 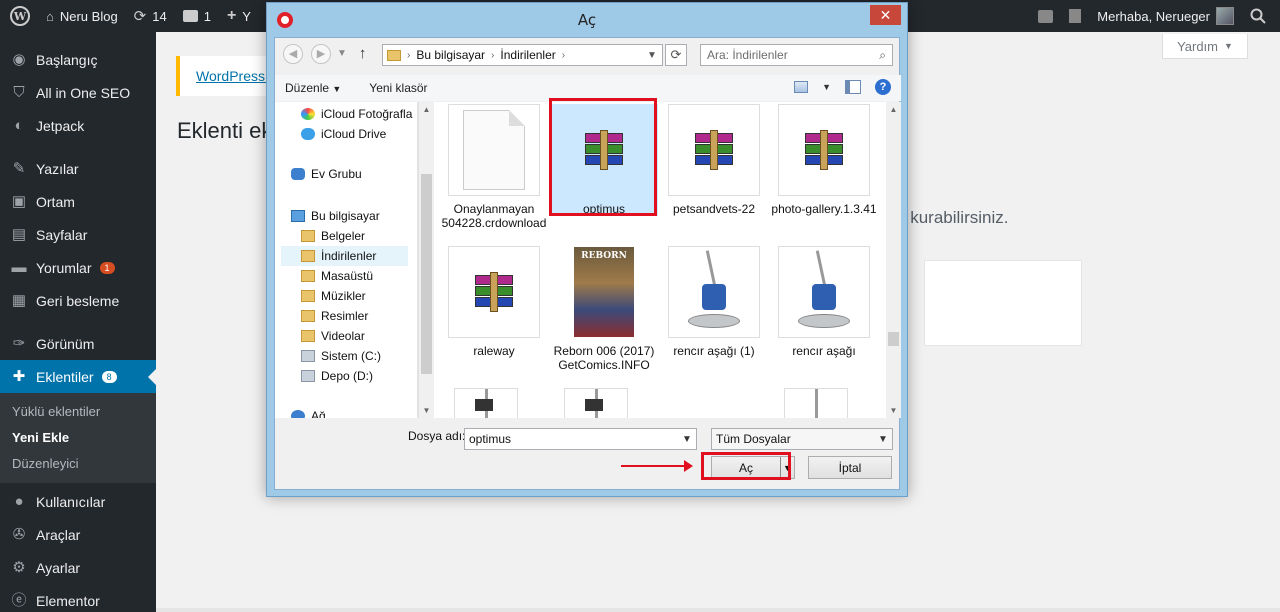 I want to click on nav-desktop: Masaüstü, so click(x=337, y=276).